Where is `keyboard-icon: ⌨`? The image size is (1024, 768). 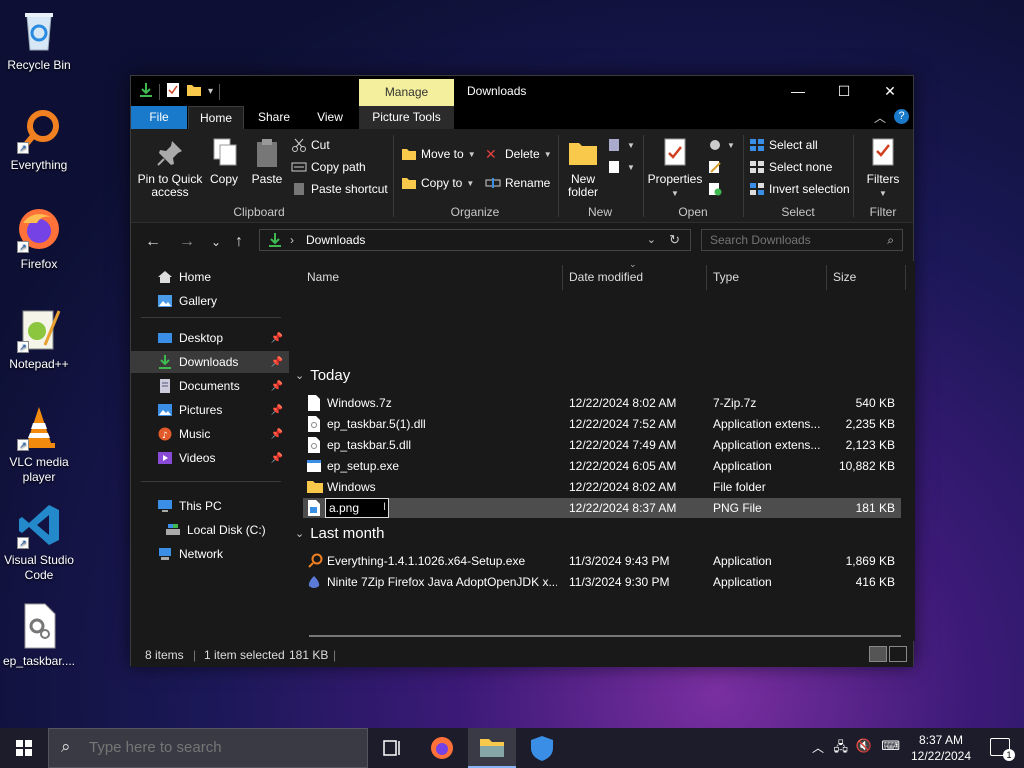 keyboard-icon: ⌨ is located at coordinates (890, 746).